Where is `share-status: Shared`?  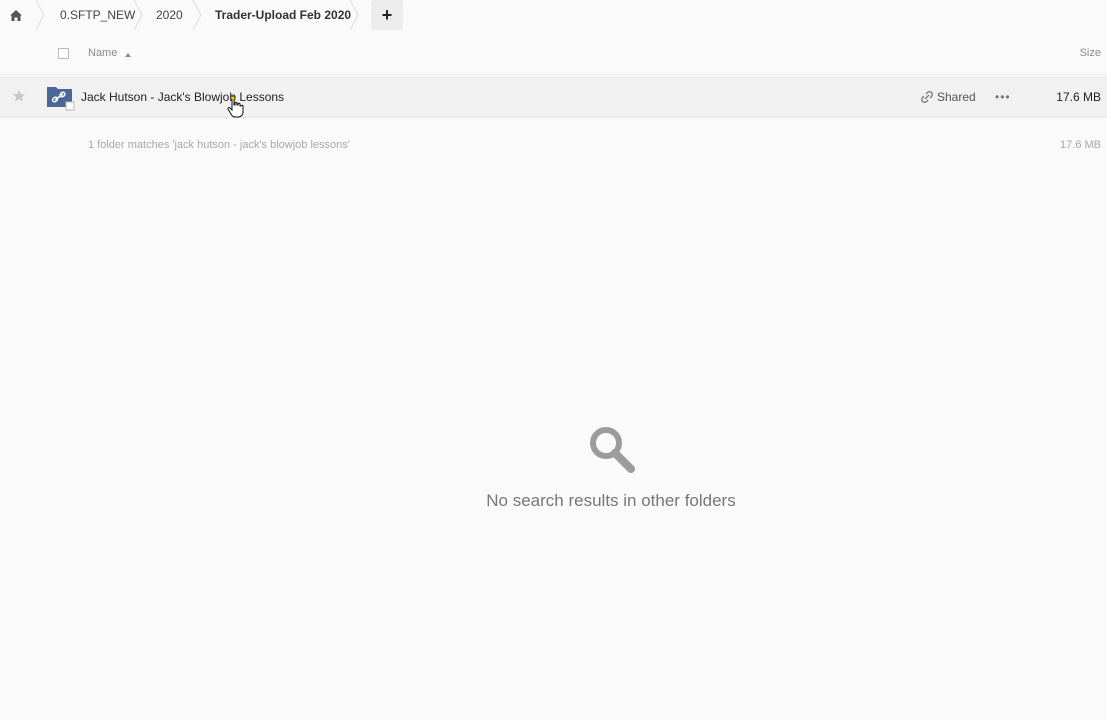 share-status: Shared is located at coordinates (948, 97).